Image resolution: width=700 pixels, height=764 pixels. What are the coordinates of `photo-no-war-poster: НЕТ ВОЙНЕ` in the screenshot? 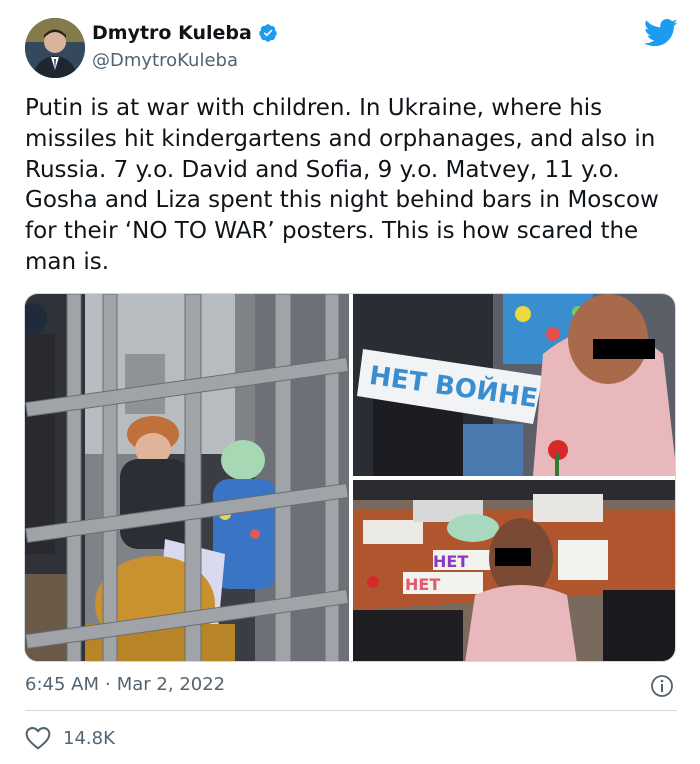 It's located at (514, 385).